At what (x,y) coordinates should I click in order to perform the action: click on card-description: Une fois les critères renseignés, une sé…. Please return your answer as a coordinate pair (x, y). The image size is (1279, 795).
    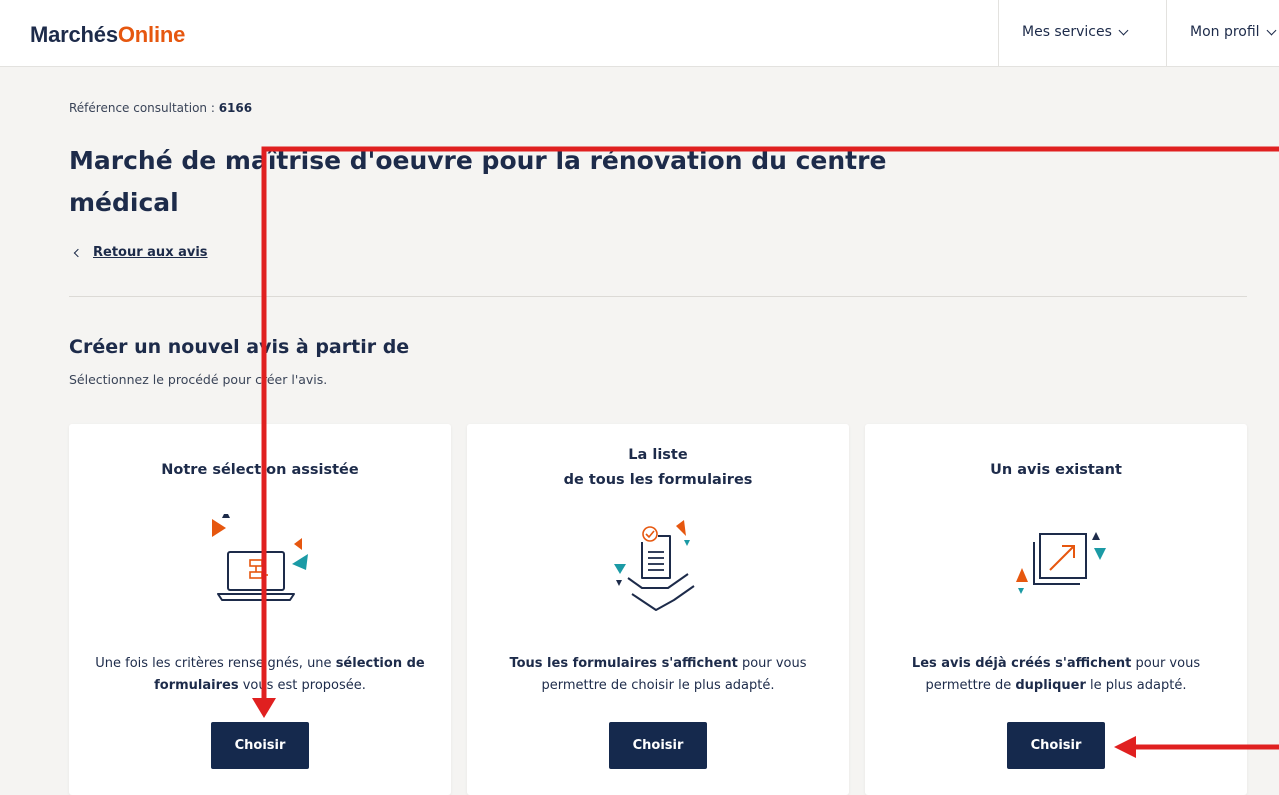
    Looking at the image, I should click on (260, 675).